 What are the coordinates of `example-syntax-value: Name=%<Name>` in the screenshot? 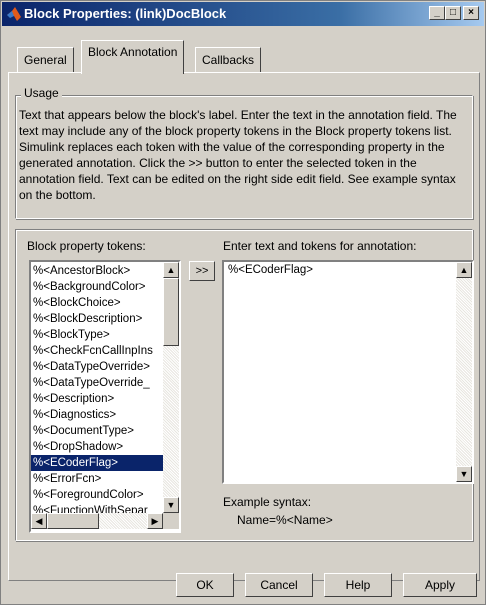 It's located at (285, 520).